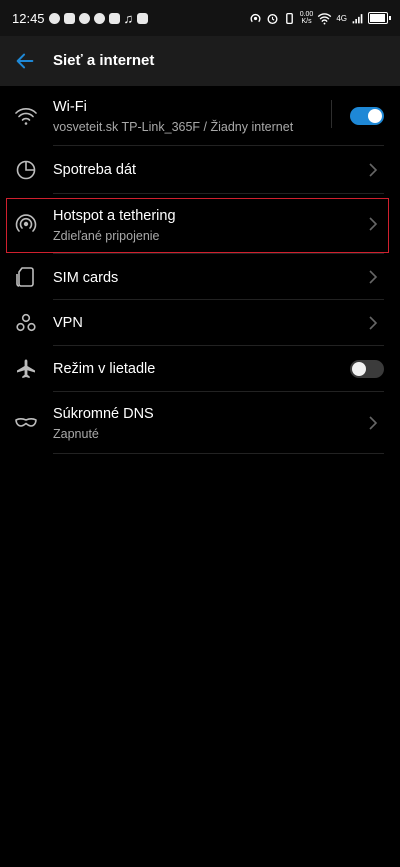 The height and width of the screenshot is (867, 400). Describe the element at coordinates (341, 18) in the screenshot. I see `network-type: 4G` at that location.